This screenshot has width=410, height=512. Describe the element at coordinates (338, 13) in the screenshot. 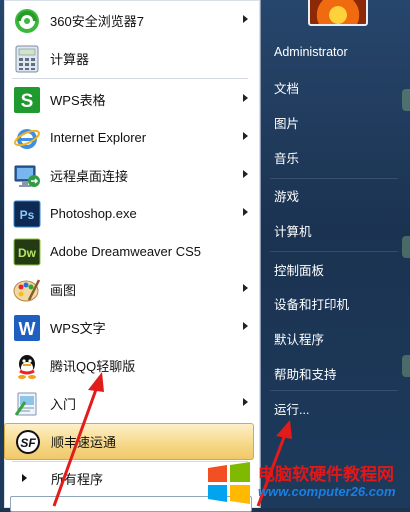

I see `user-avatar` at that location.